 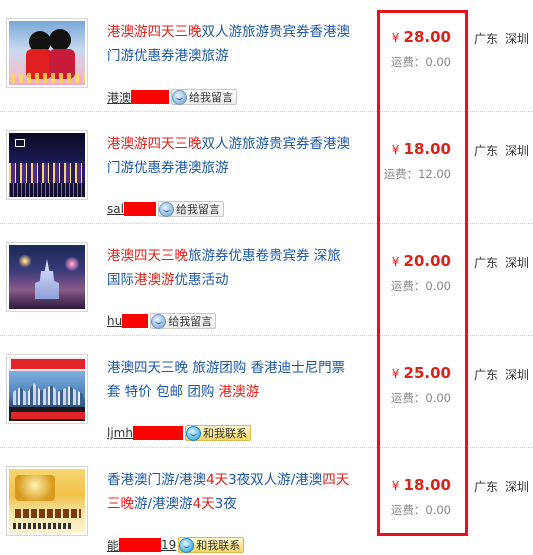 What do you see at coordinates (427, 37) in the screenshot?
I see `price-amount: 28.00` at bounding box center [427, 37].